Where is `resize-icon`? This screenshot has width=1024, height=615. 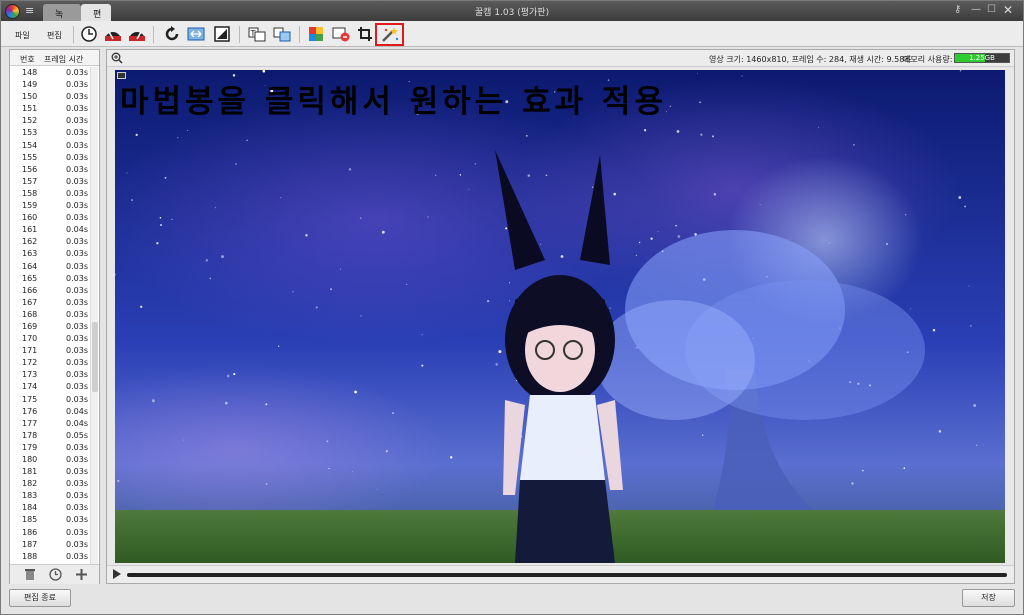 resize-icon is located at coordinates (196, 34).